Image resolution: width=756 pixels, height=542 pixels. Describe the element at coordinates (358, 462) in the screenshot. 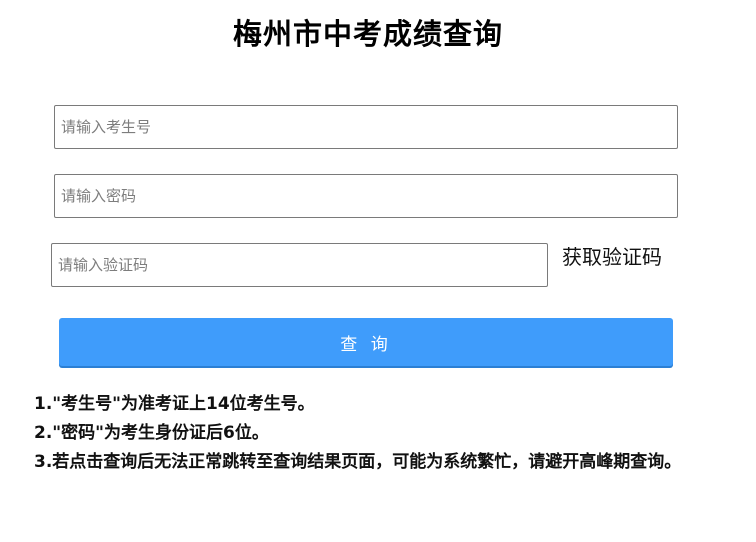

I see `note-item: 3.若点击查询后无法正常跳转至查询结果页面，可能为系统繁忙，请避开高峰期查询。` at that location.